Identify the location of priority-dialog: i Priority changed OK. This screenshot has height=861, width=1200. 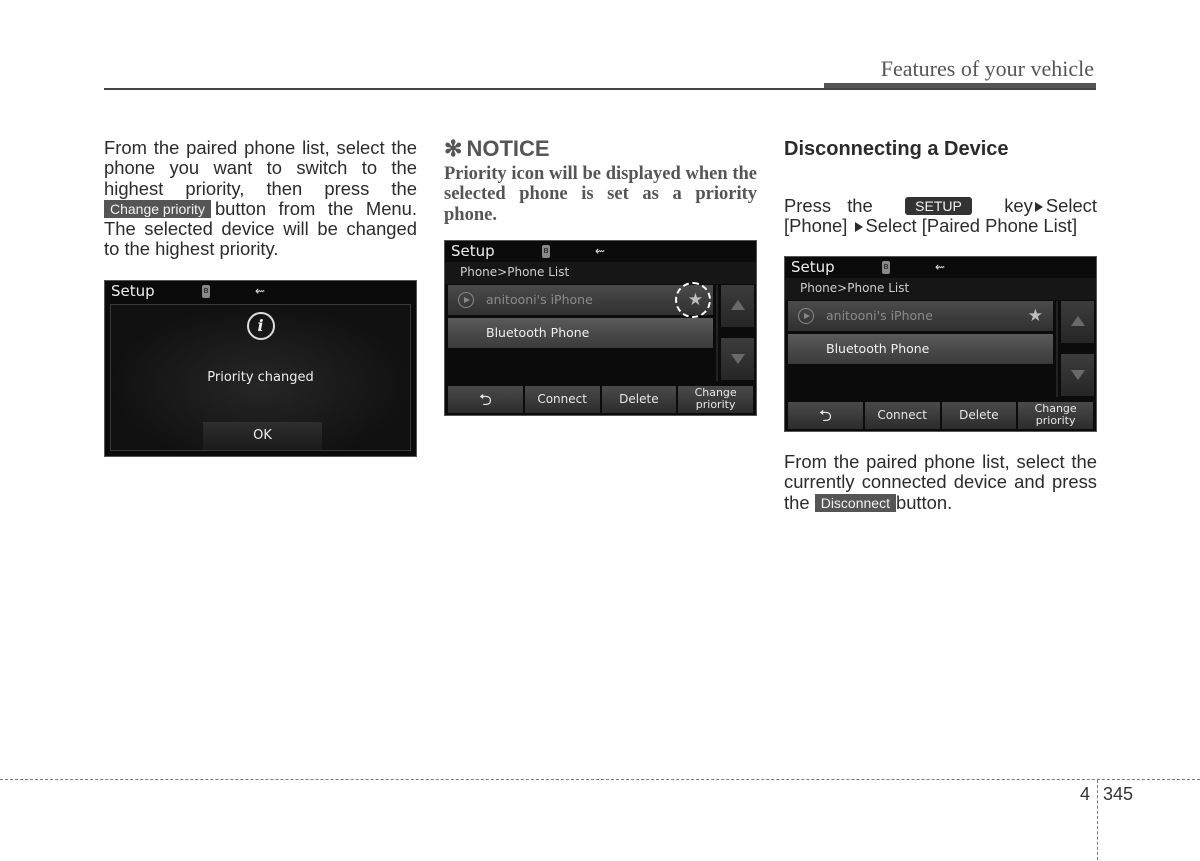
(260, 377).